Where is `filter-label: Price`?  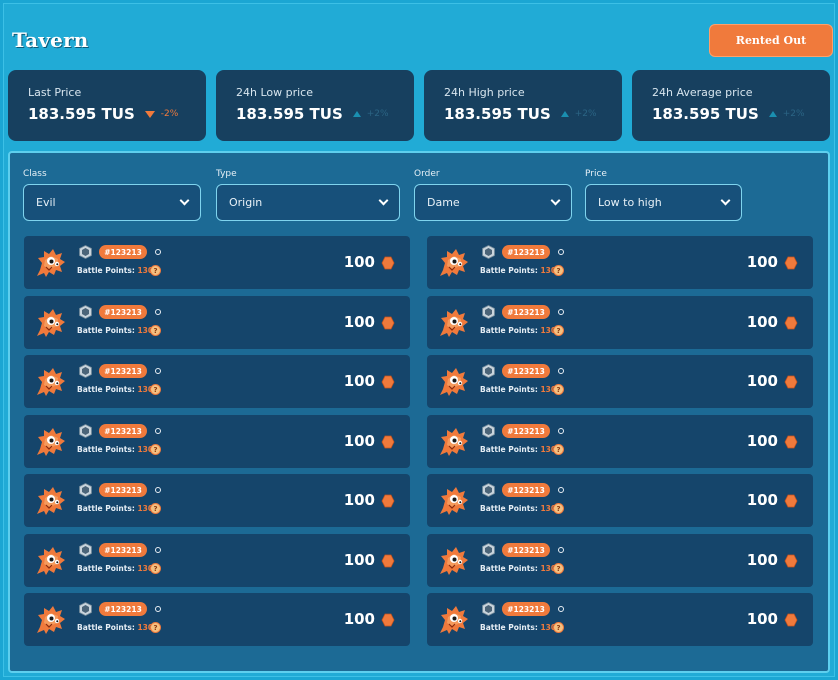
filter-label: Price is located at coordinates (596, 174).